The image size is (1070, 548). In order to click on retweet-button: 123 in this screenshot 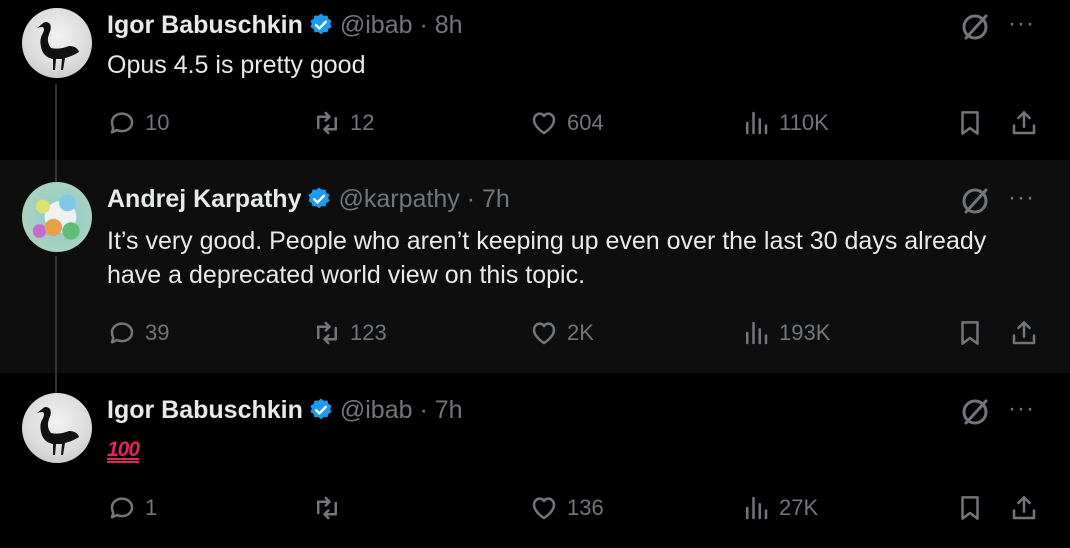, I will do `click(349, 333)`.